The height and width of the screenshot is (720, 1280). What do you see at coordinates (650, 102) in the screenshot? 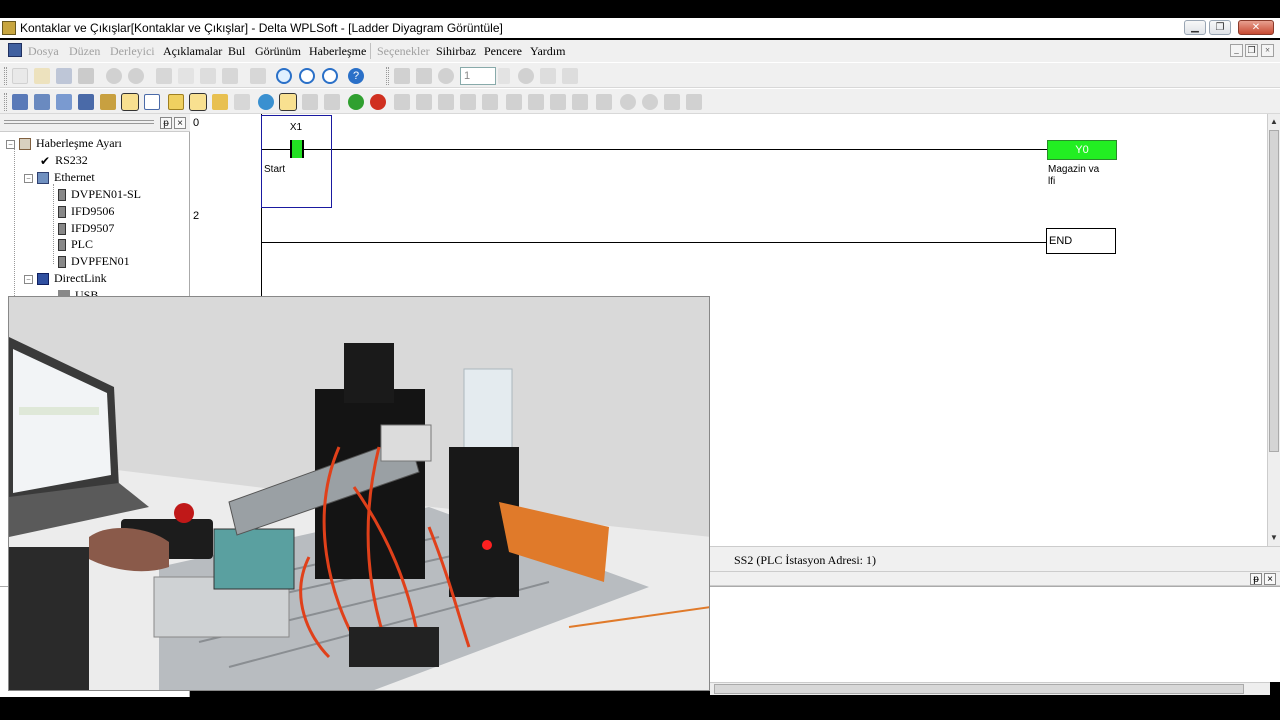
I see `find-icon` at bounding box center [650, 102].